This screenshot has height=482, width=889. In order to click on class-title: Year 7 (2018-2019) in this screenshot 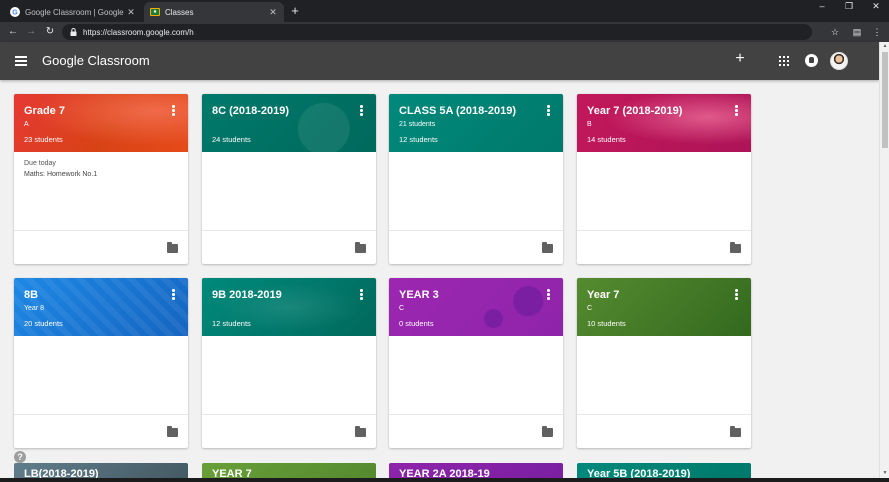, I will do `click(634, 111)`.